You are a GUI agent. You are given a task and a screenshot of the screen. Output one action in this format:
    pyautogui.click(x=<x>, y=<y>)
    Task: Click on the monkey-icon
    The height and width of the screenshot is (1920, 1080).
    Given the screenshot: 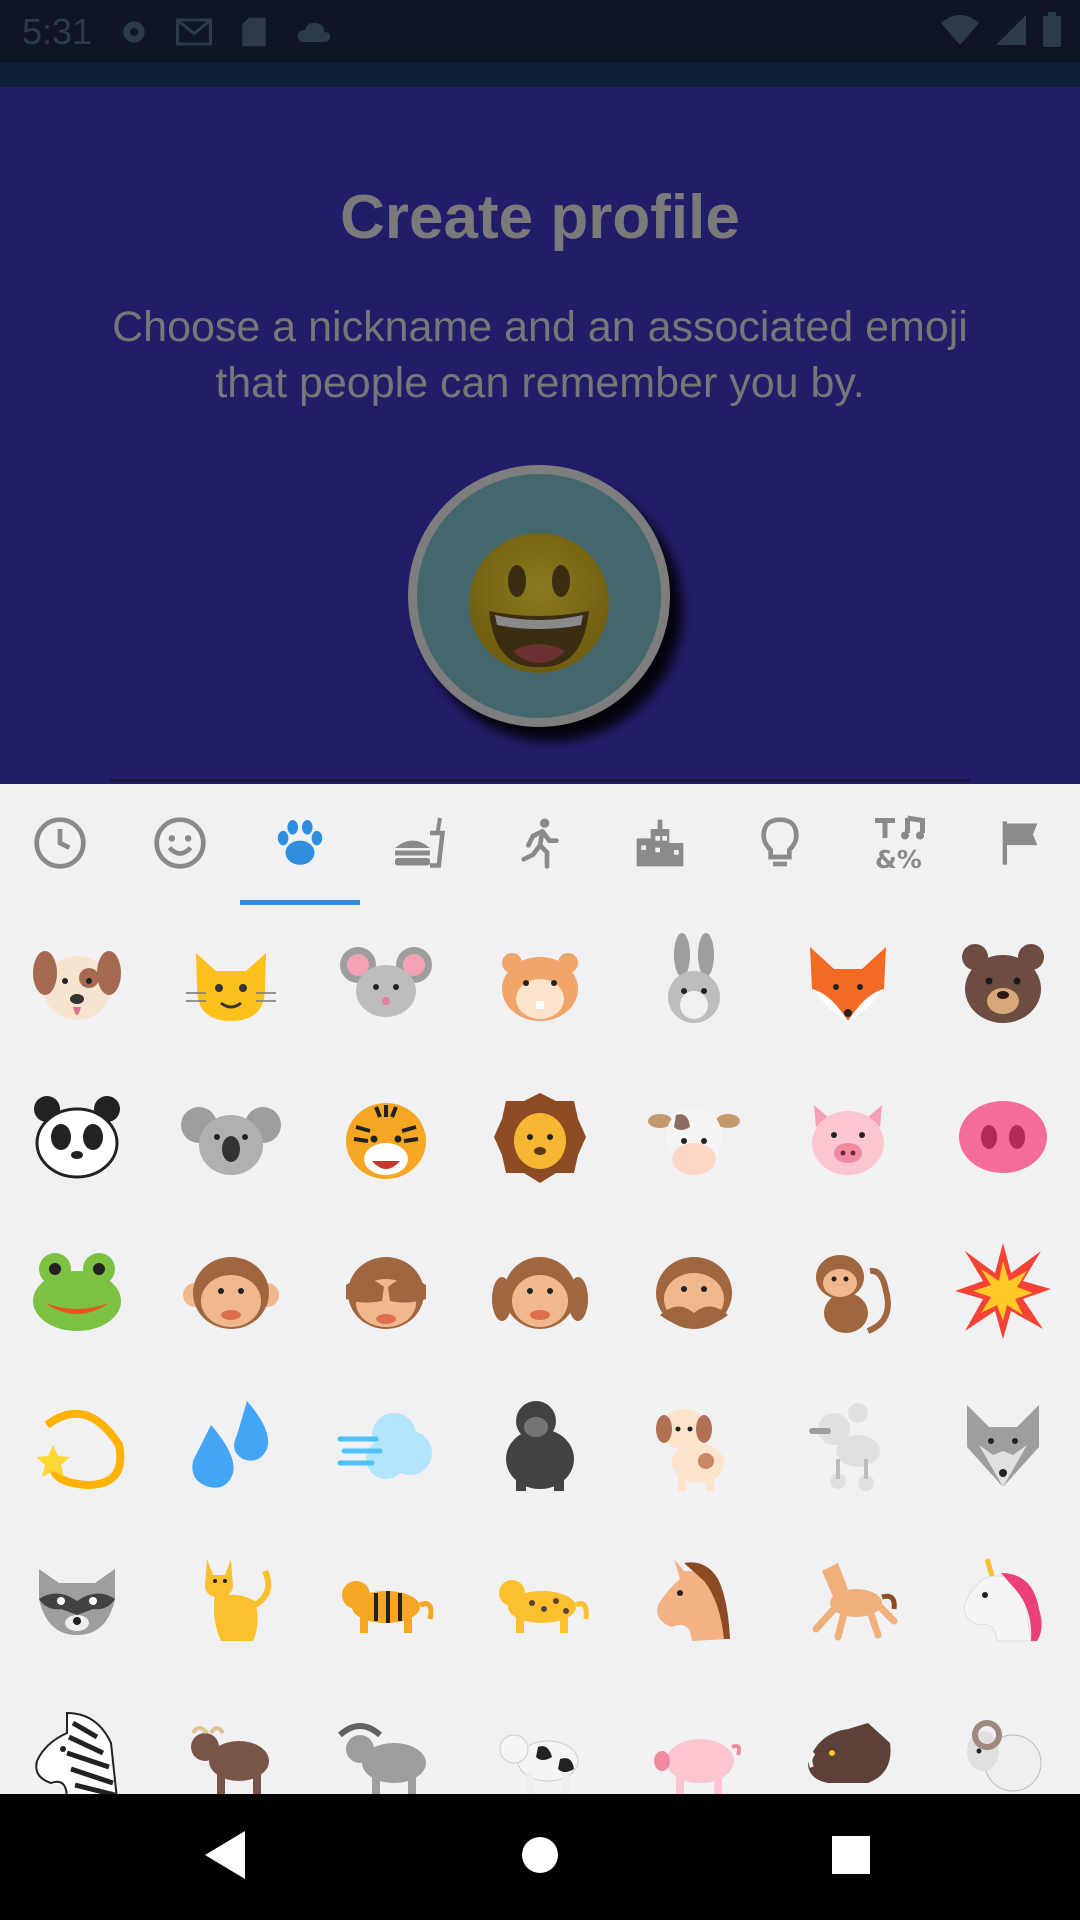 What is the action you would take?
    pyautogui.click(x=854, y=1294)
    